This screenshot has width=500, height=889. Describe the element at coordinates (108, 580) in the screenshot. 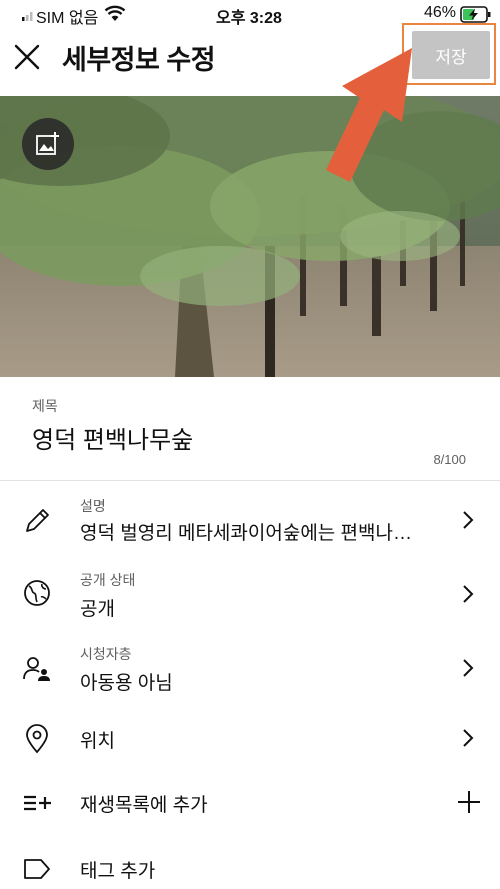

I see `visibility-label: 공개 상태` at that location.